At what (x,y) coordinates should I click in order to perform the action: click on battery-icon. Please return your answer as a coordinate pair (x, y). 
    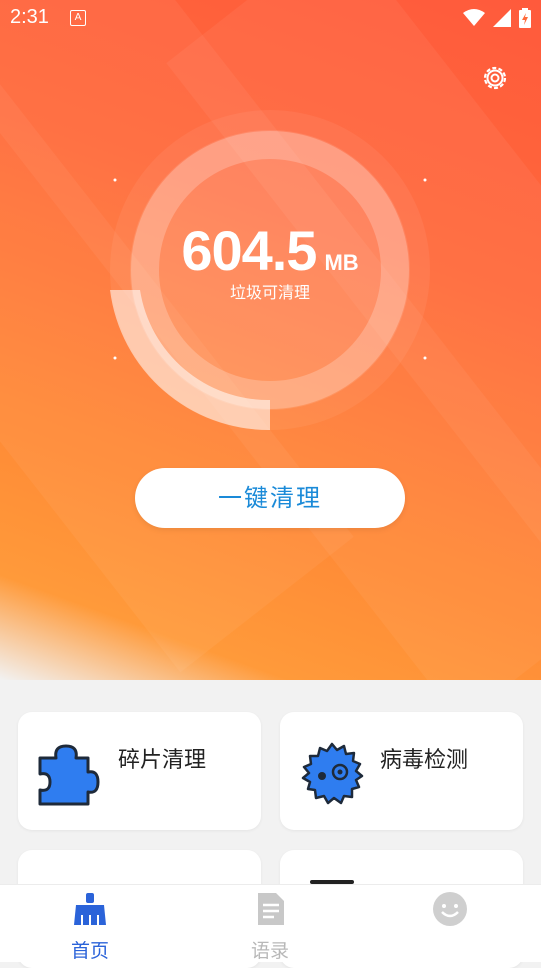
    Looking at the image, I should click on (525, 18).